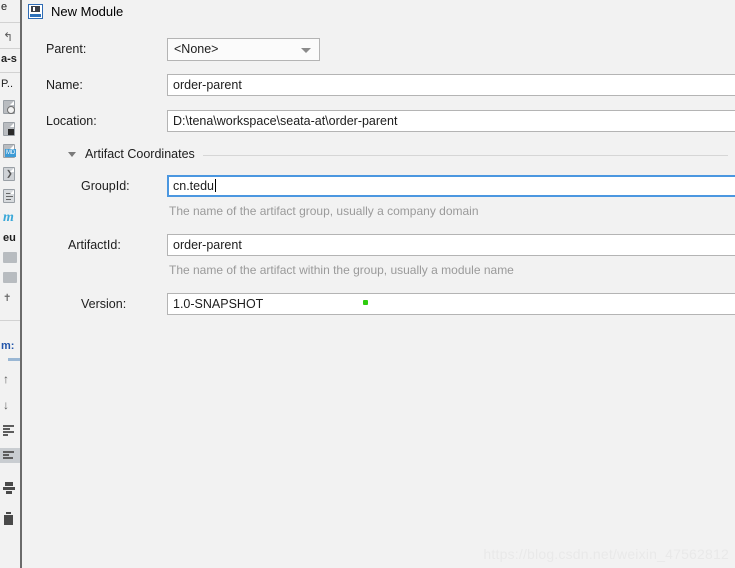 The width and height of the screenshot is (735, 568). What do you see at coordinates (94, 245) in the screenshot?
I see `artifactid-label: ArtifactId:` at bounding box center [94, 245].